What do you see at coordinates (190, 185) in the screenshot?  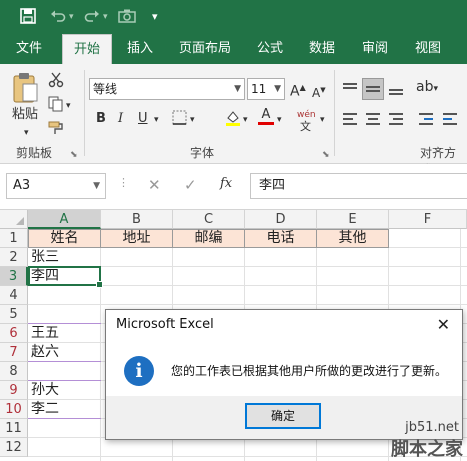 I see `enter-icon: ✓` at bounding box center [190, 185].